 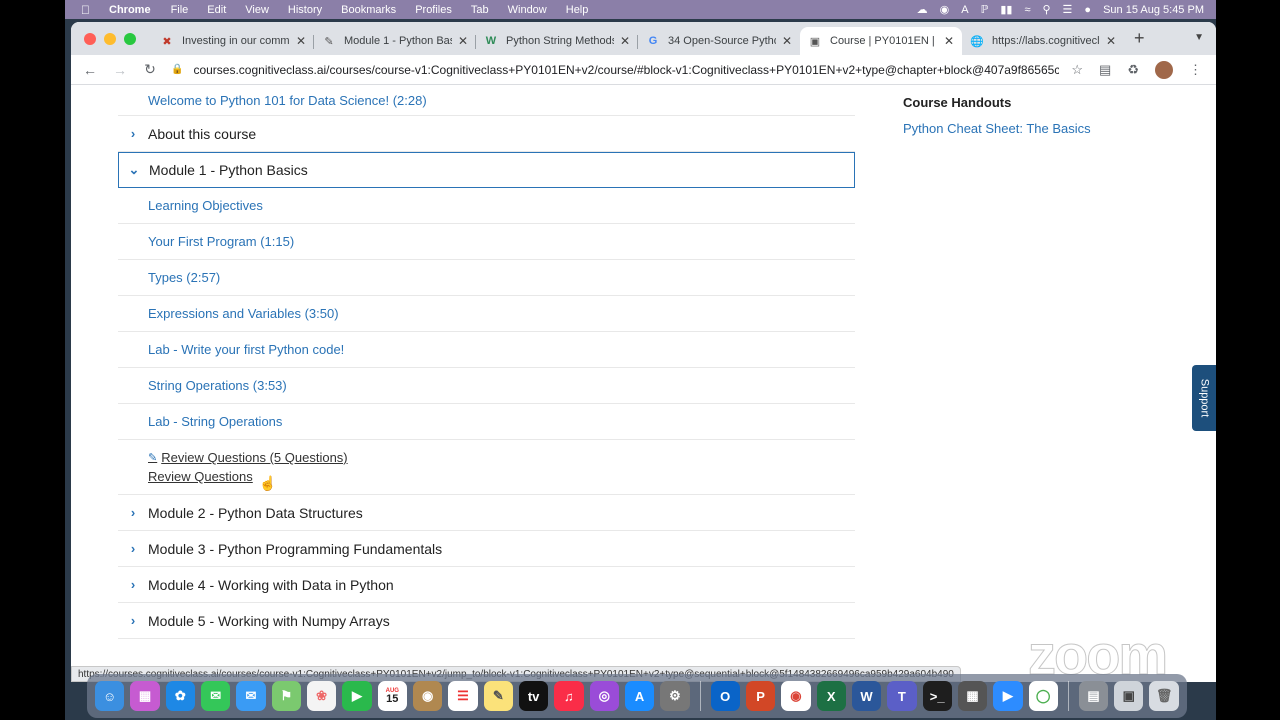 What do you see at coordinates (251, 696) in the screenshot?
I see `mail-icon: ✉` at bounding box center [251, 696].